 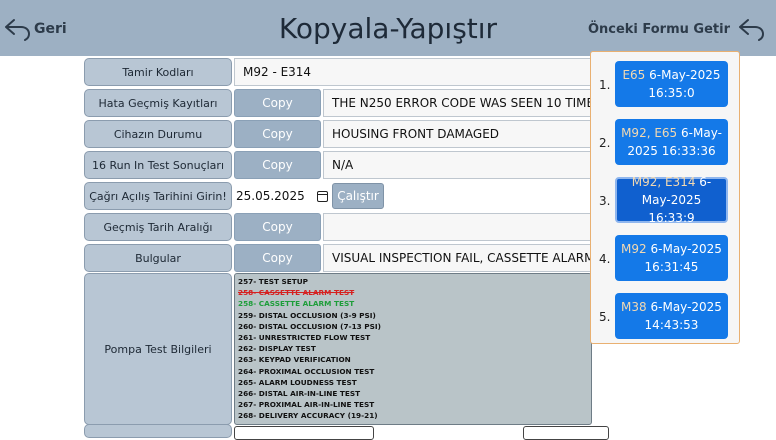 What do you see at coordinates (649, 133) in the screenshot?
I see `previous-form-codes: M92, E65` at bounding box center [649, 133].